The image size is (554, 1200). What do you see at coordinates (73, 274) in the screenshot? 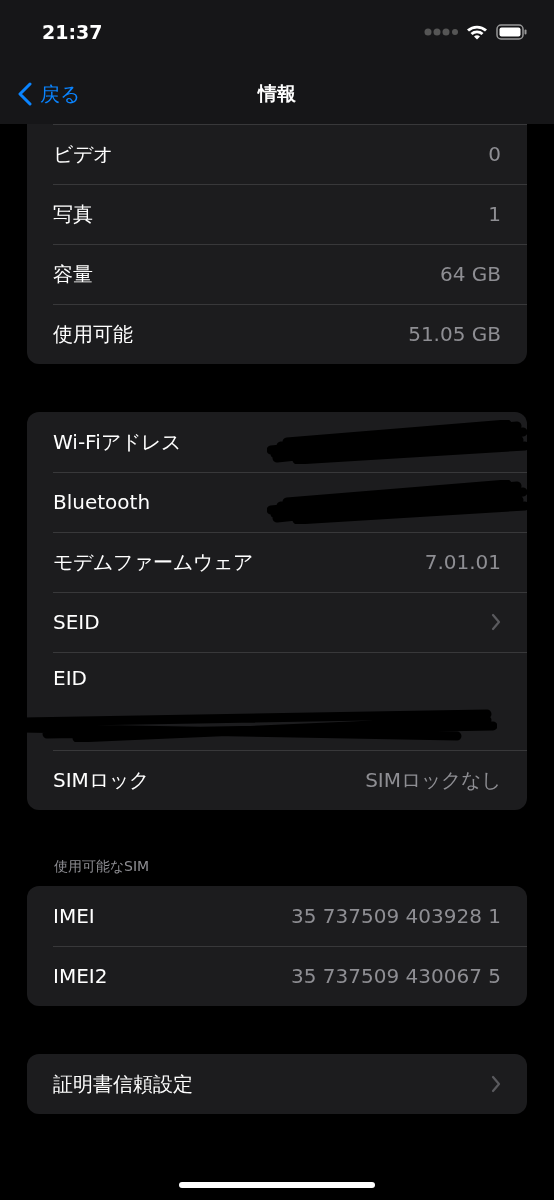
I see `row-label: 容量` at bounding box center [73, 274].